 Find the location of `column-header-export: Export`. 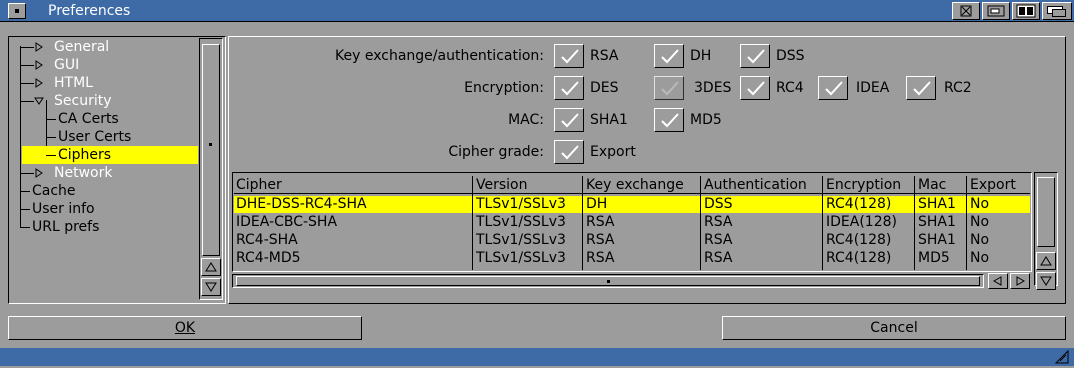

column-header-export: Export is located at coordinates (992, 185).